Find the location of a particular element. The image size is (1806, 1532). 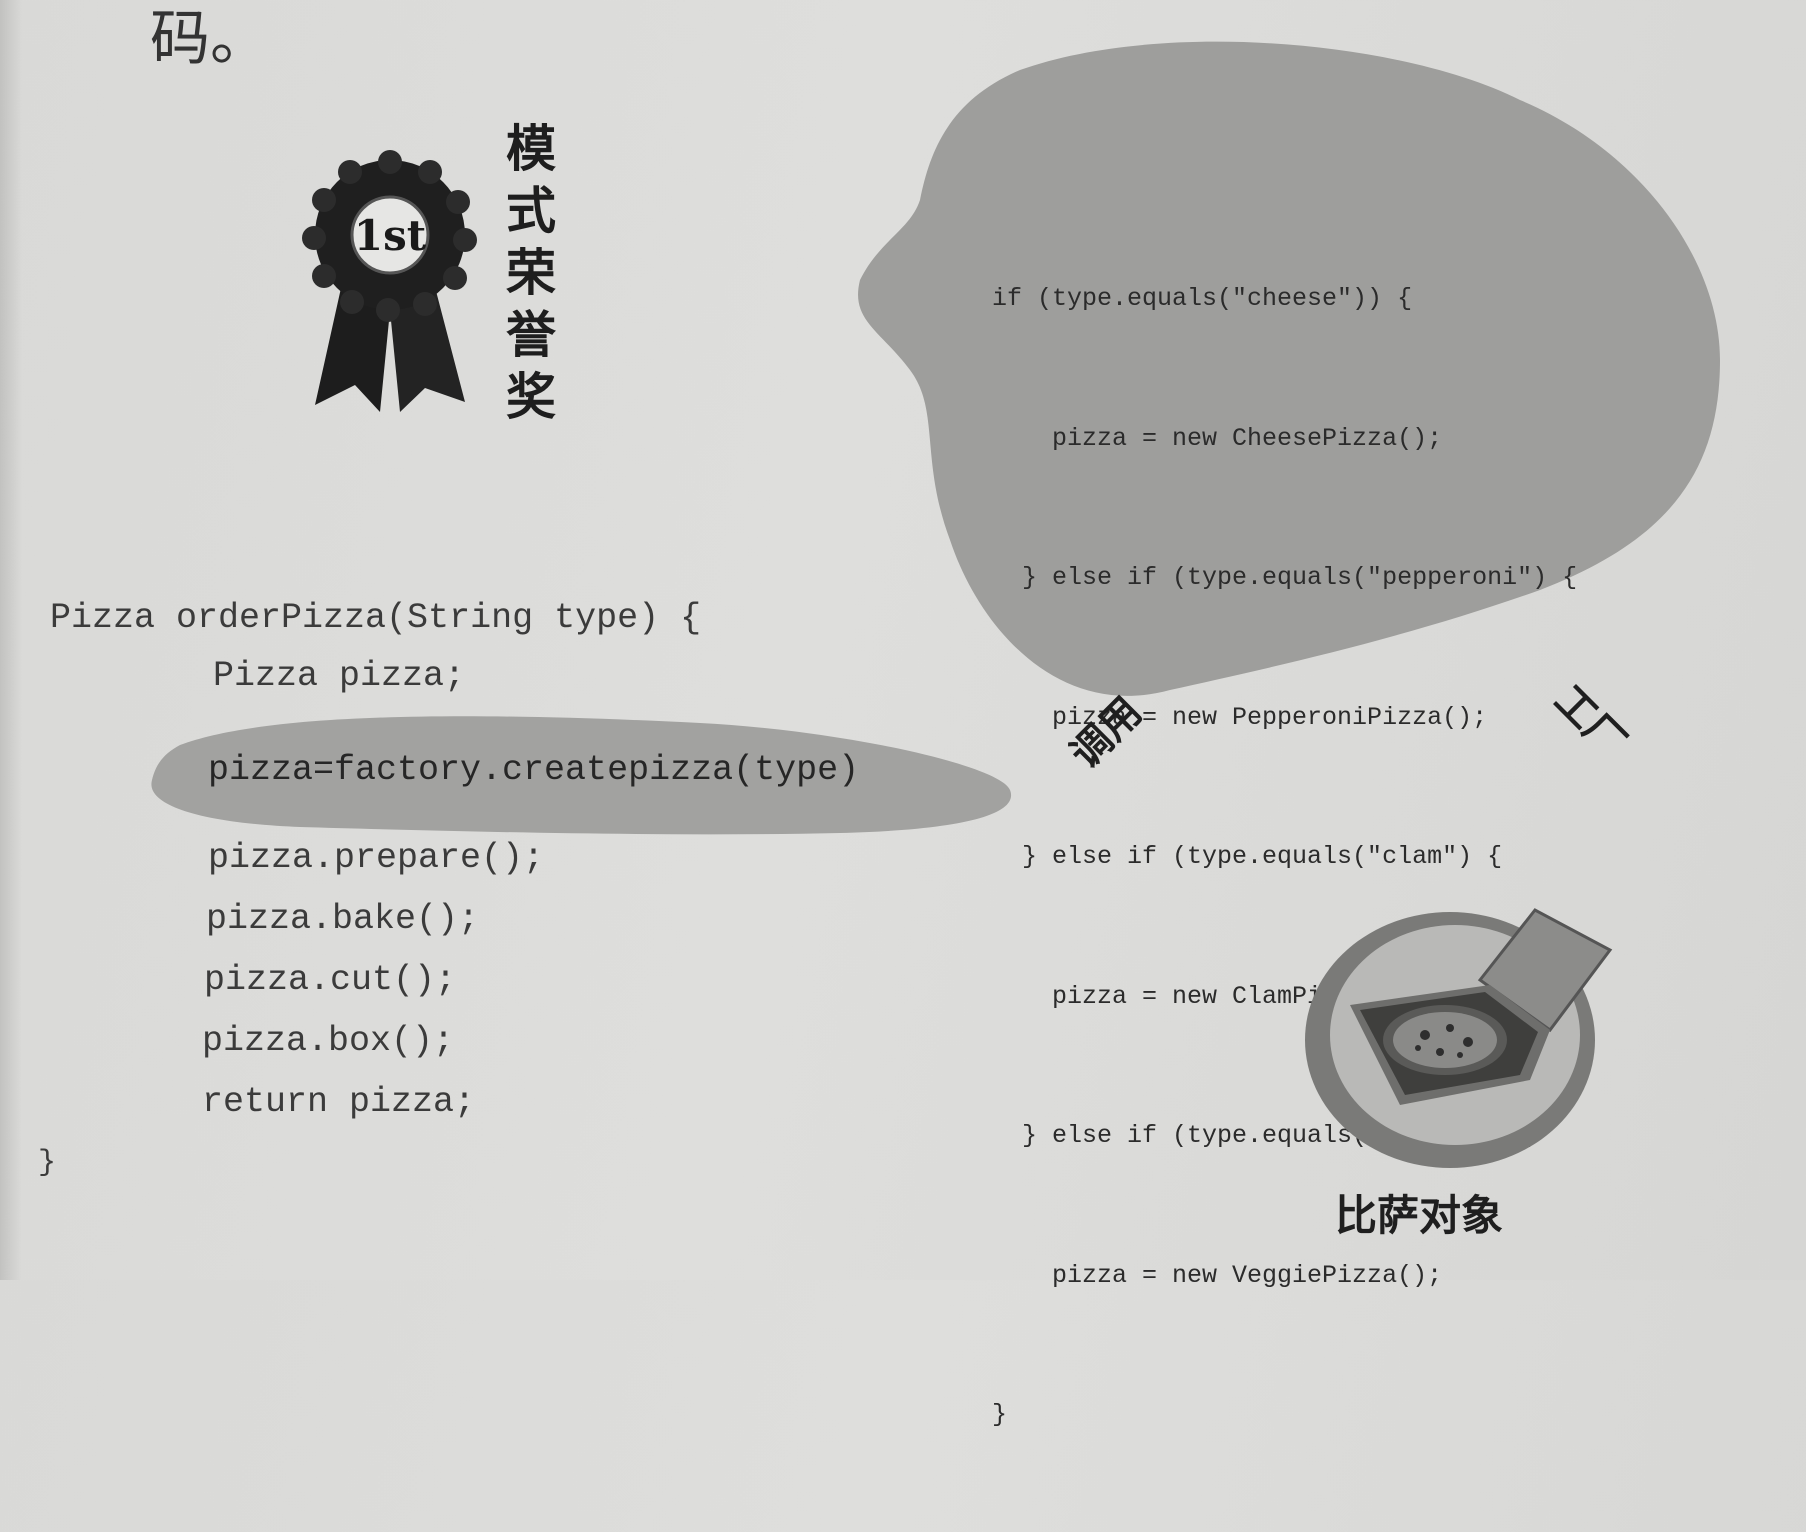

pizza-object-label: 比萨对象 is located at coordinates (1419, 1215).